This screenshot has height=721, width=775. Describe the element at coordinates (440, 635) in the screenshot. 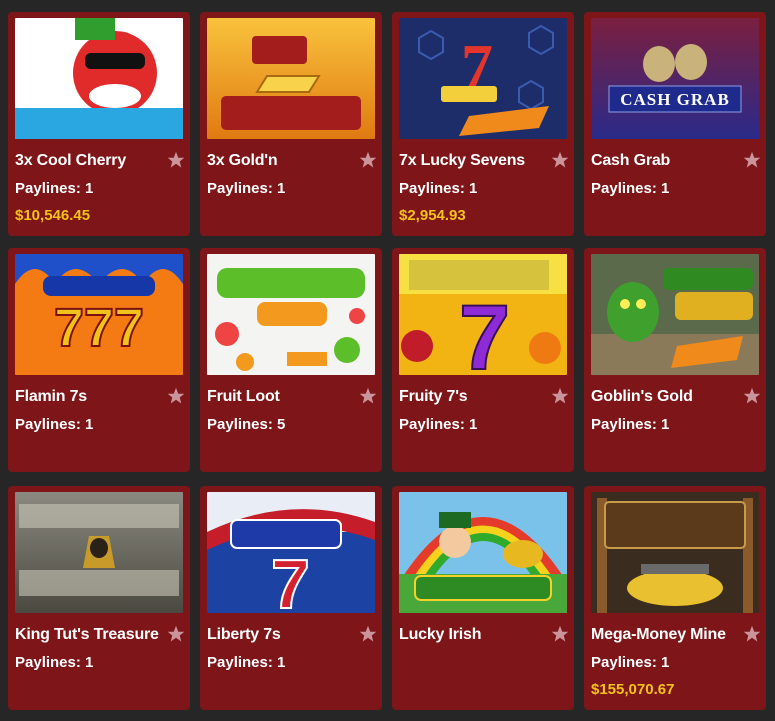

I see `game-title: Lucky Irish` at that location.